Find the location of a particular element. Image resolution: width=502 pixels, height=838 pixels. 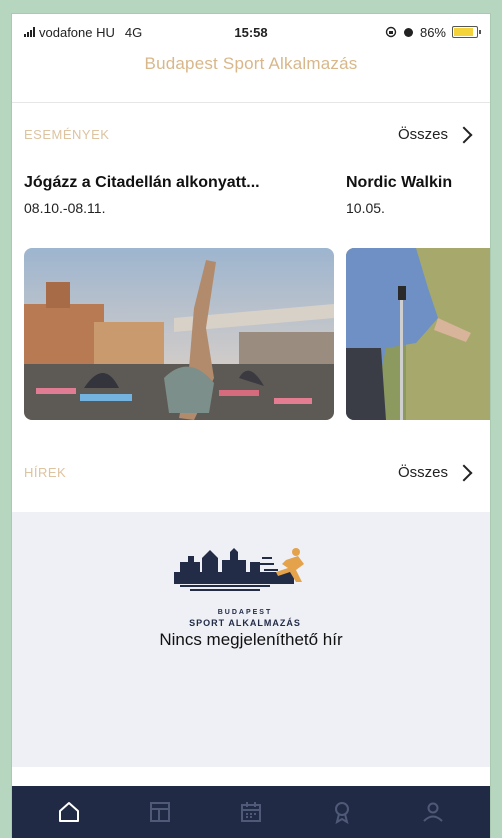

tab-dashboard is located at coordinates (160, 812).